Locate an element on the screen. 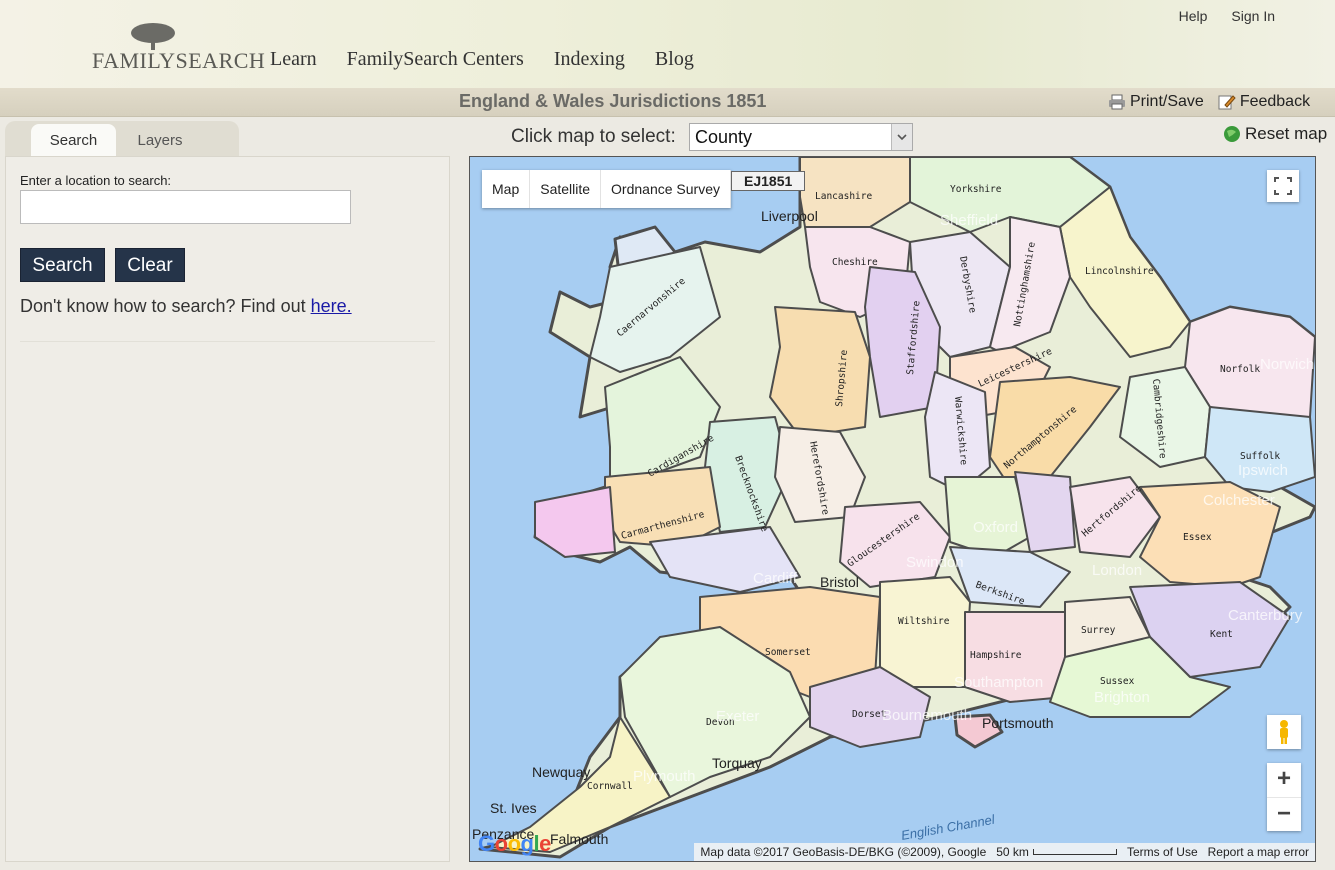  report-map-error-link: Report a map error is located at coordinates (1258, 852).